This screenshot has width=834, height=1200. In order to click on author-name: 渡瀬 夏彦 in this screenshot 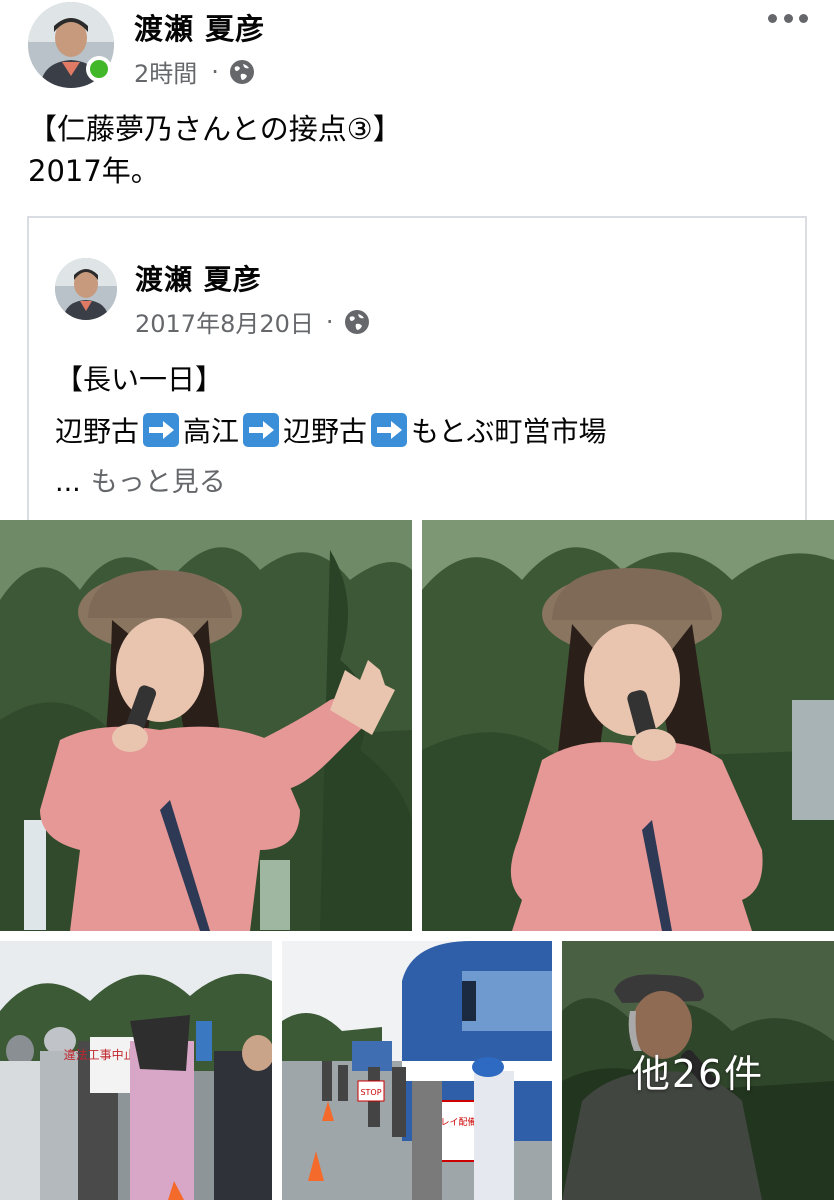, I will do `click(199, 27)`.